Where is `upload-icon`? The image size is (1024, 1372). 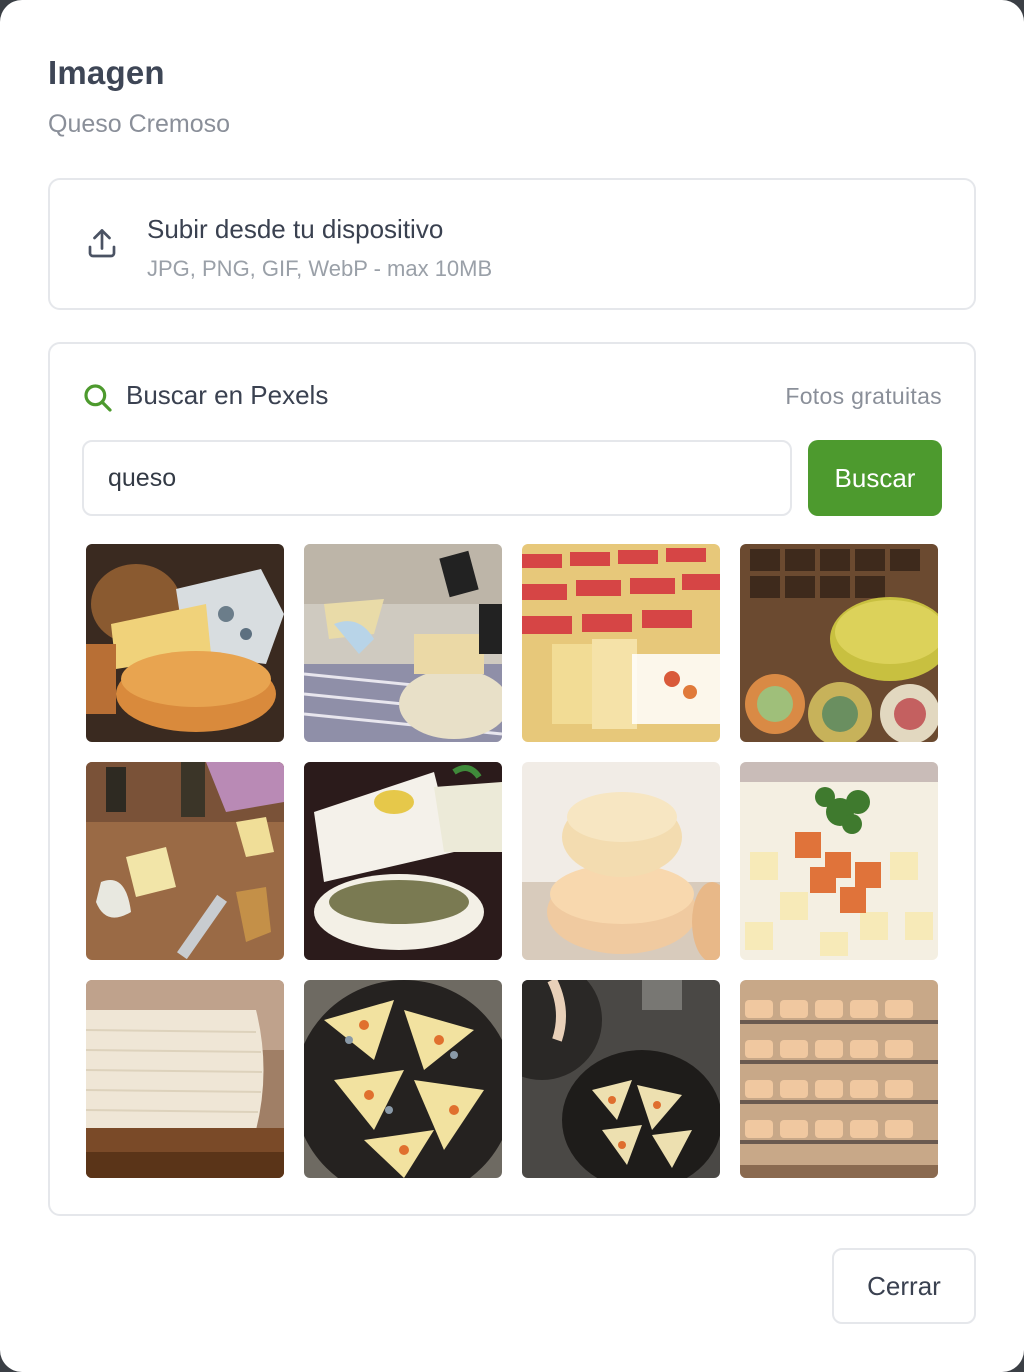
upload-icon is located at coordinates (102, 243).